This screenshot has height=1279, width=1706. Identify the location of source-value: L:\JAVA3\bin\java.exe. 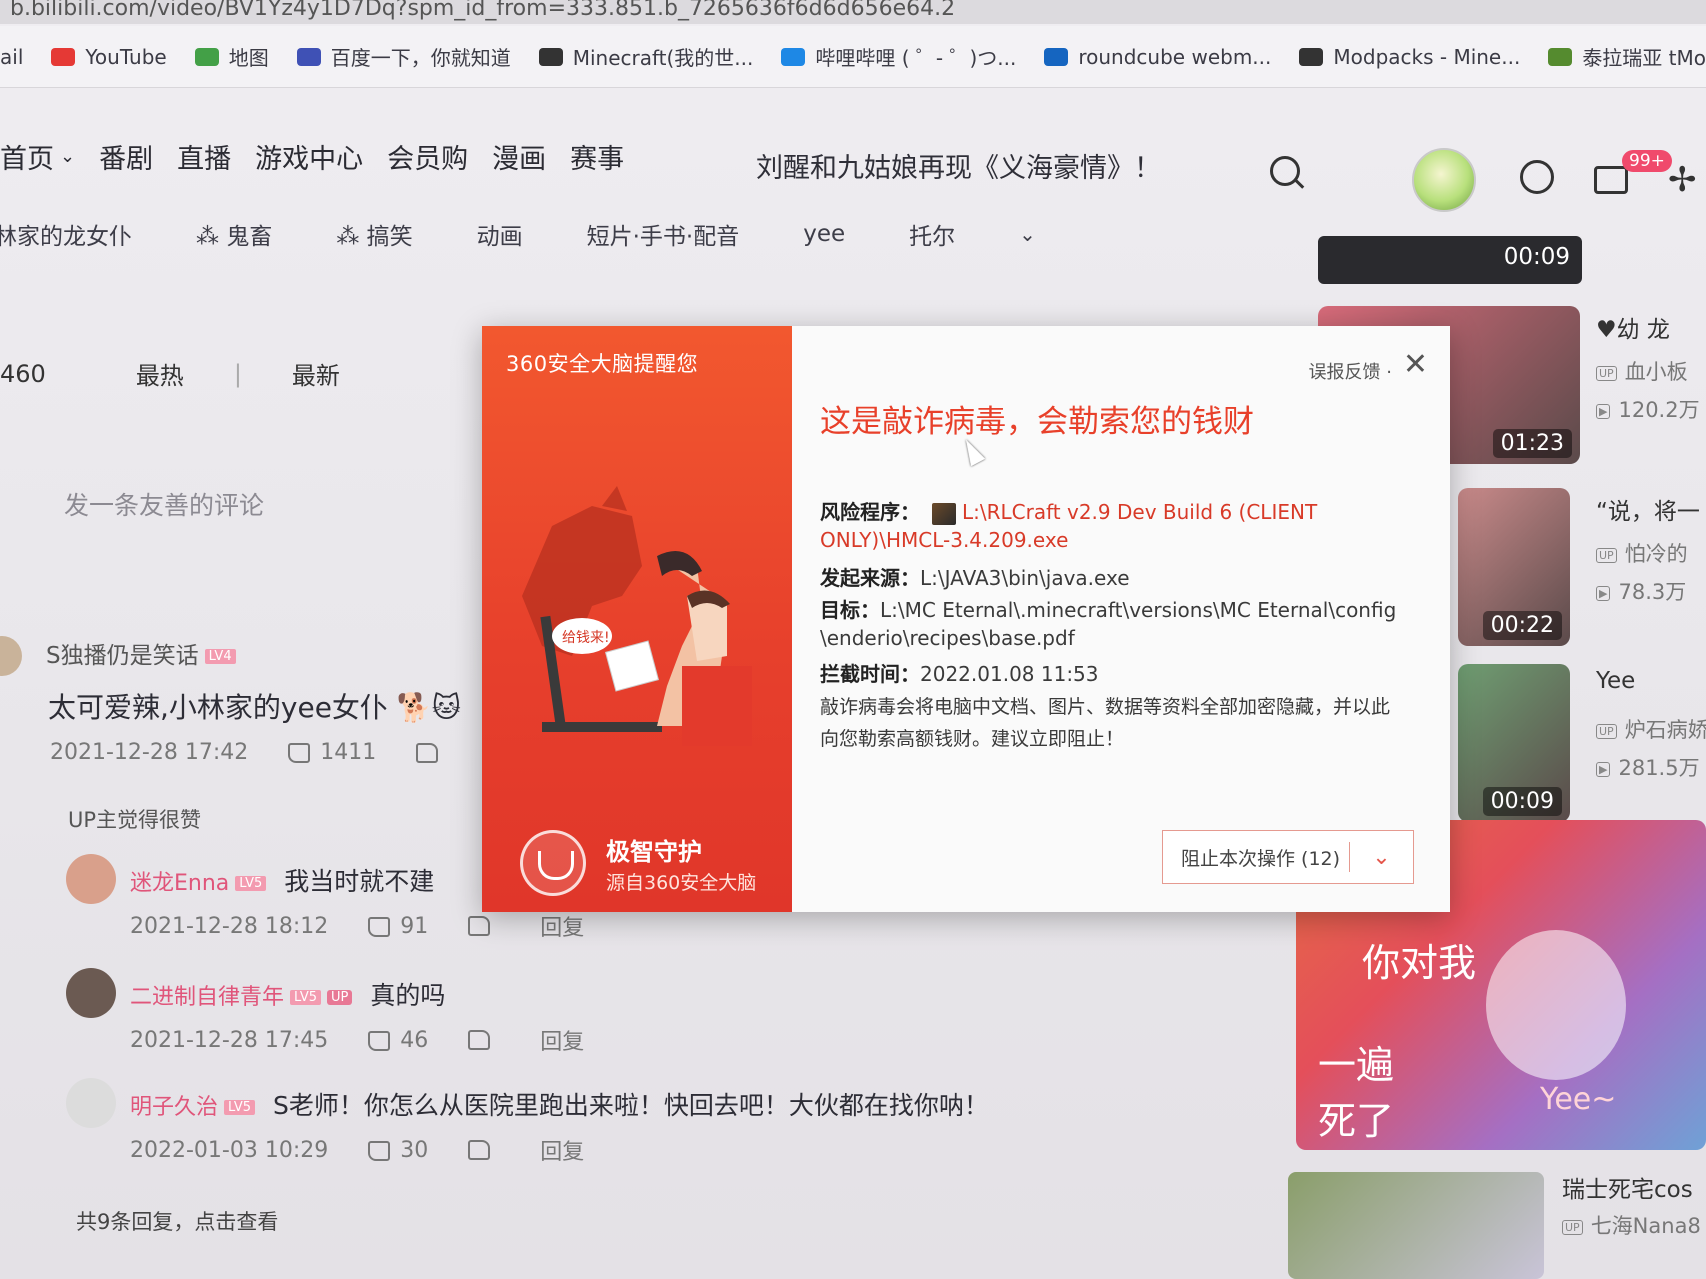
(1025, 578).